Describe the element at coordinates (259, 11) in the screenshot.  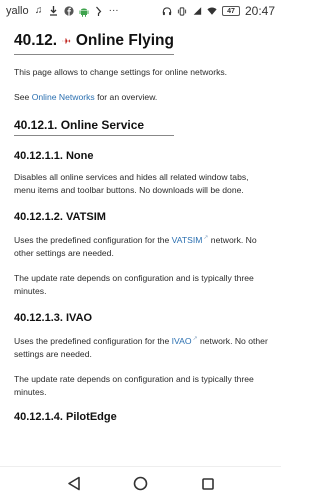
I see `clock: 20:47` at that location.